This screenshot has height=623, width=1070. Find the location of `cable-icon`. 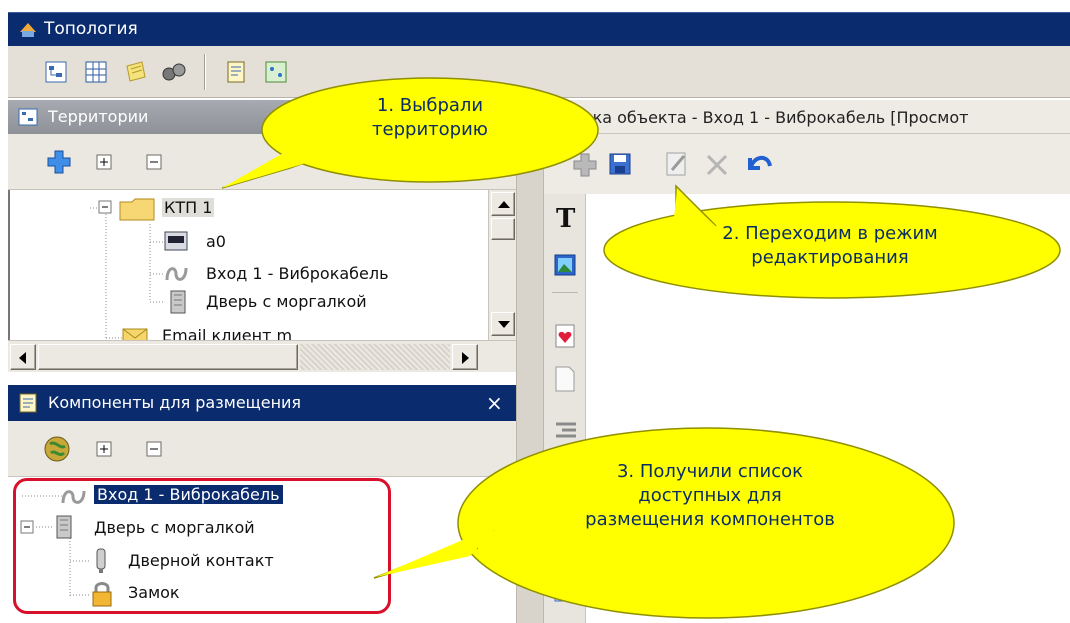

cable-icon is located at coordinates (176, 274).